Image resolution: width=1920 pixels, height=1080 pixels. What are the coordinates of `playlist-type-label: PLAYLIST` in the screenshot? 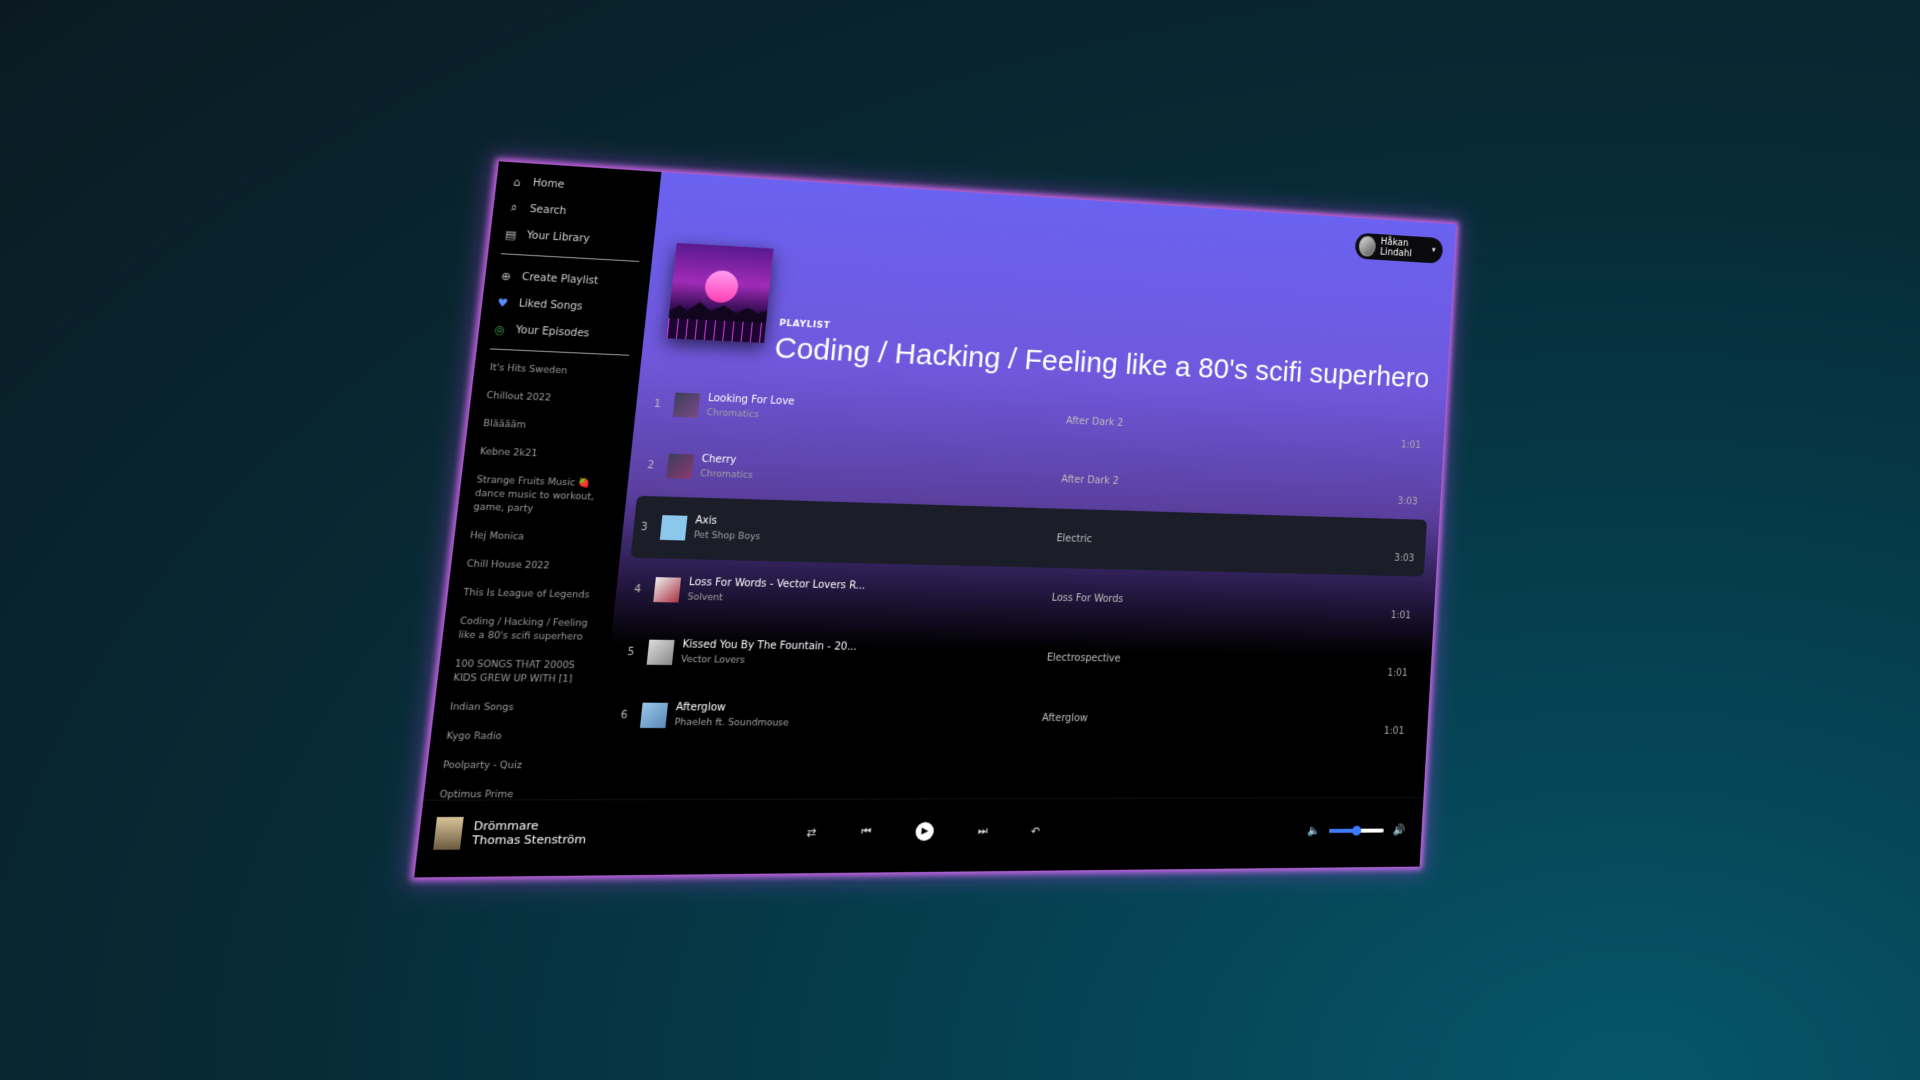 It's located at (805, 325).